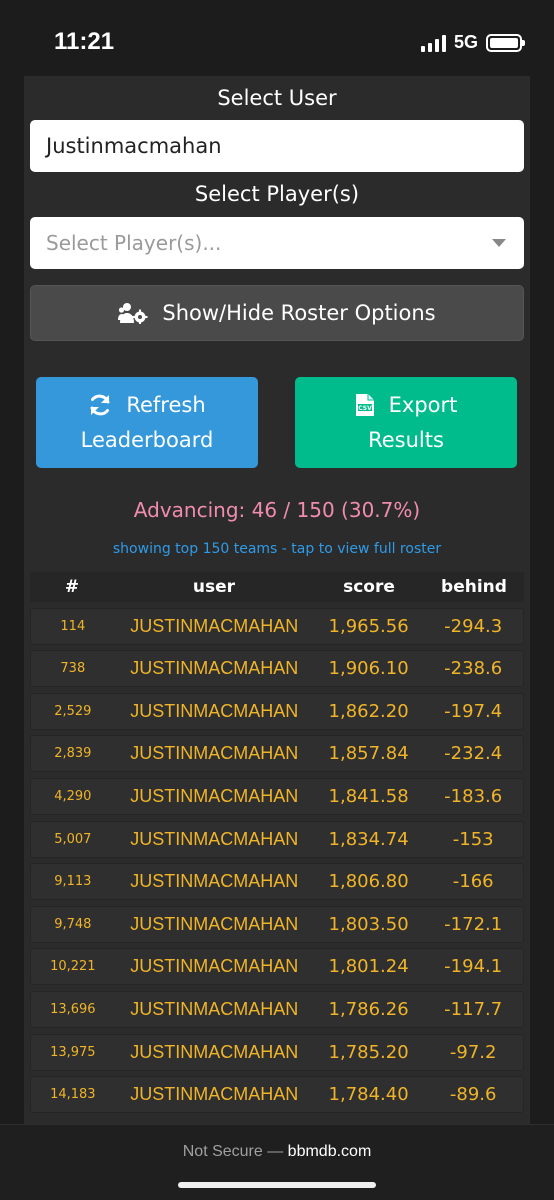 The width and height of the screenshot is (554, 1200). What do you see at coordinates (84, 41) in the screenshot?
I see `status-time: 11:21` at bounding box center [84, 41].